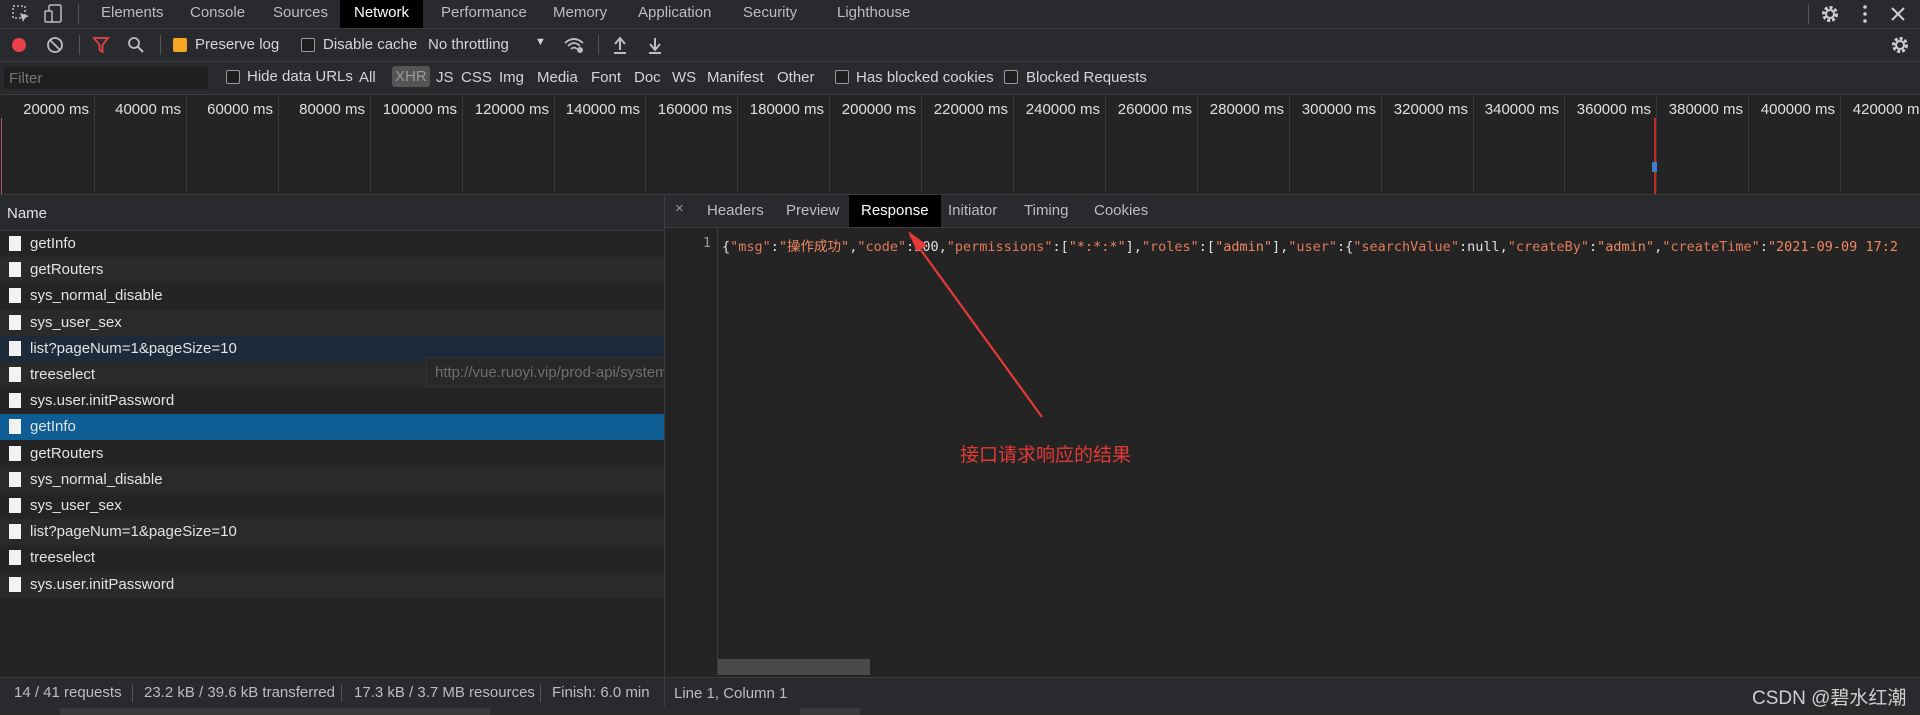 The image size is (1920, 715). What do you see at coordinates (1898, 14) in the screenshot?
I see `close-devtools-icon` at bounding box center [1898, 14].